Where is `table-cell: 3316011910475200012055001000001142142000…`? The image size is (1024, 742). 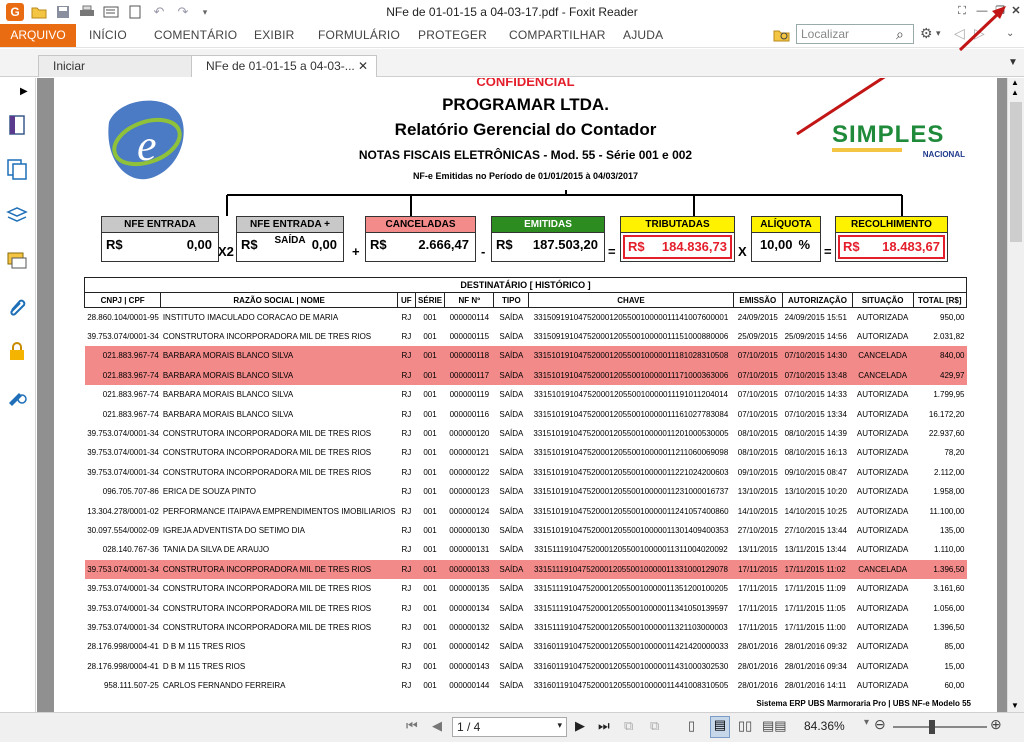 table-cell: 3316011910475200012055001000001142142000… is located at coordinates (631, 647).